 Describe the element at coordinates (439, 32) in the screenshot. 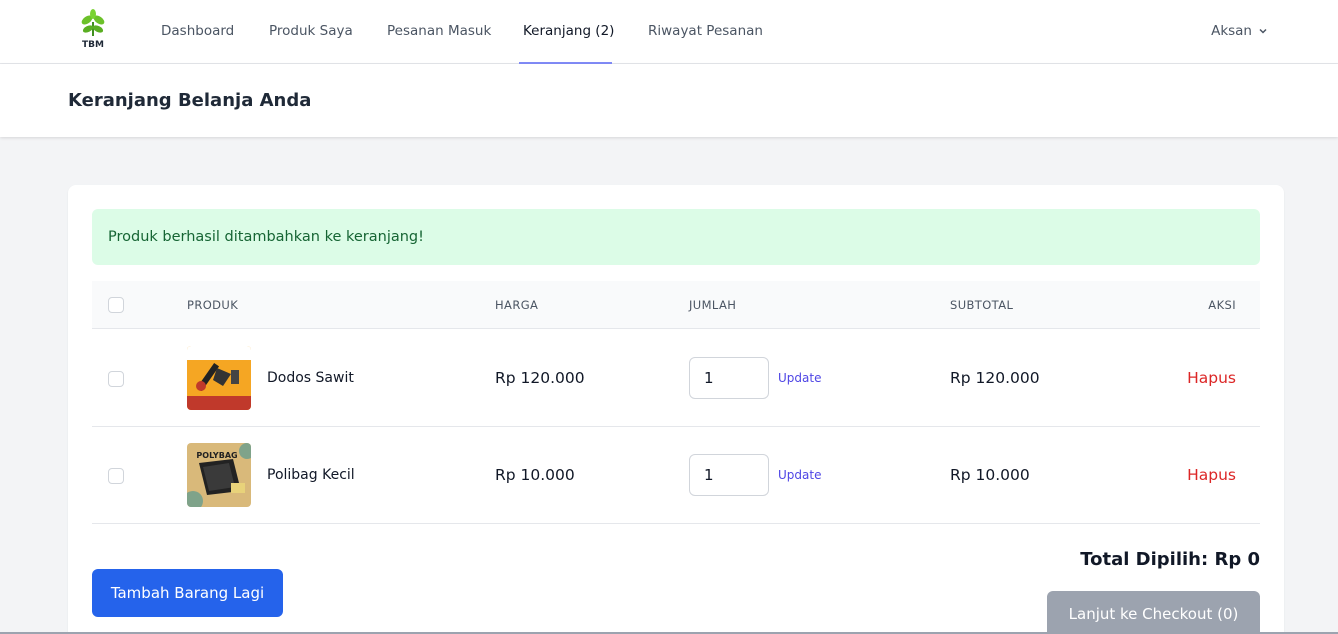

I see `nav-pesanan-masuk: Pesanan Masuk` at that location.